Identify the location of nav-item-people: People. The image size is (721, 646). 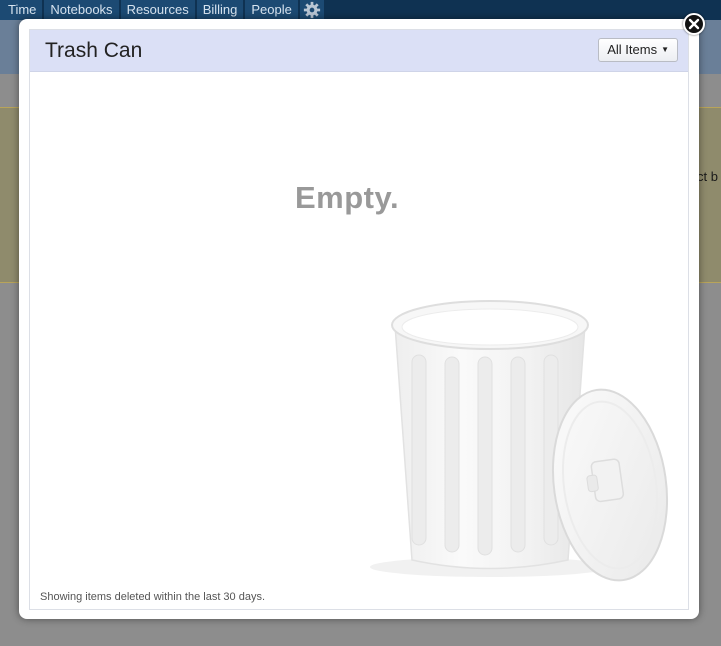
(271, 10).